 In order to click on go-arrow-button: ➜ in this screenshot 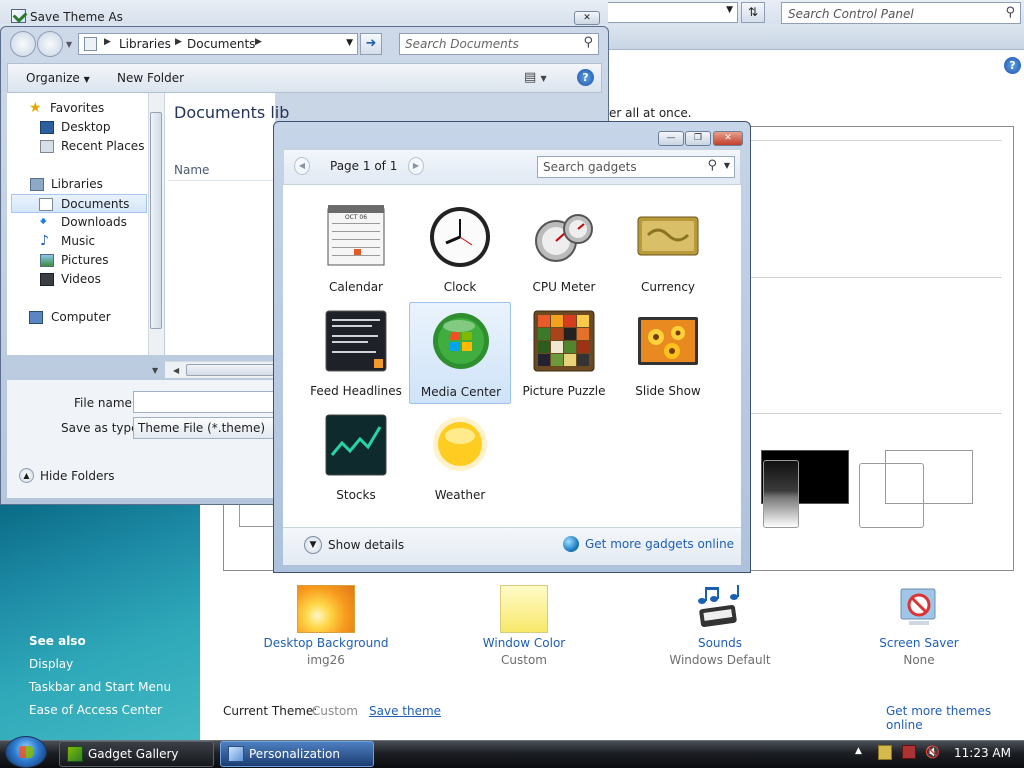, I will do `click(371, 44)`.